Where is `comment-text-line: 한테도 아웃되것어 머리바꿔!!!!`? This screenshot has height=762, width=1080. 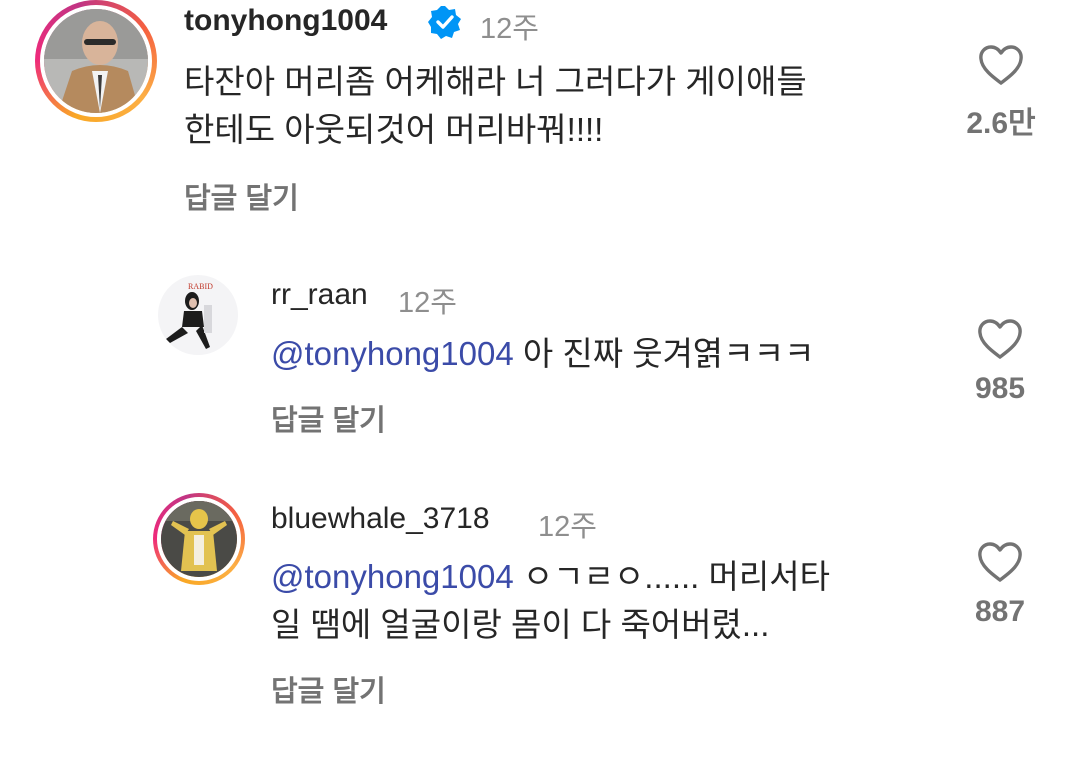 comment-text-line: 한테도 아웃되것어 머리바꿔!!!! is located at coordinates (394, 129).